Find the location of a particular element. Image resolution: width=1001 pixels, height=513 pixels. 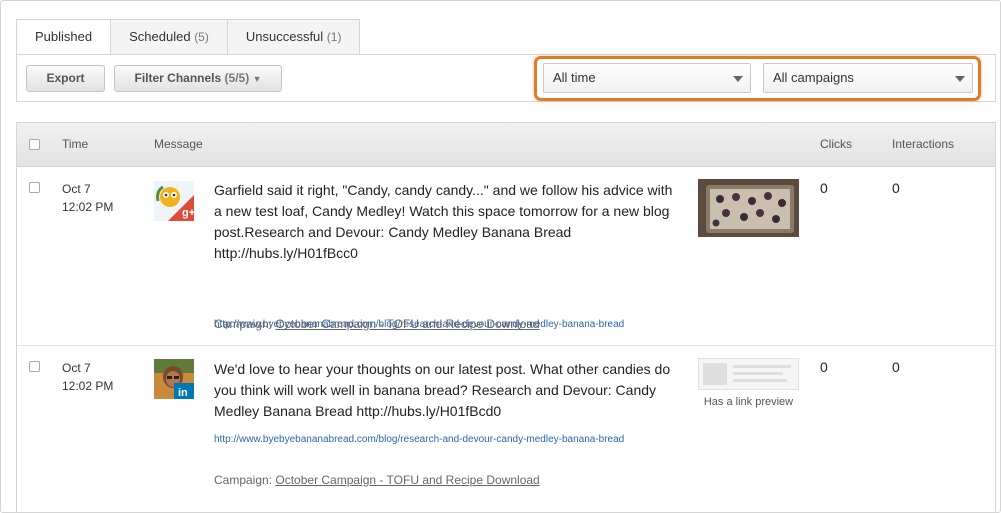

tab-label: Scheduled is located at coordinates (160, 36).